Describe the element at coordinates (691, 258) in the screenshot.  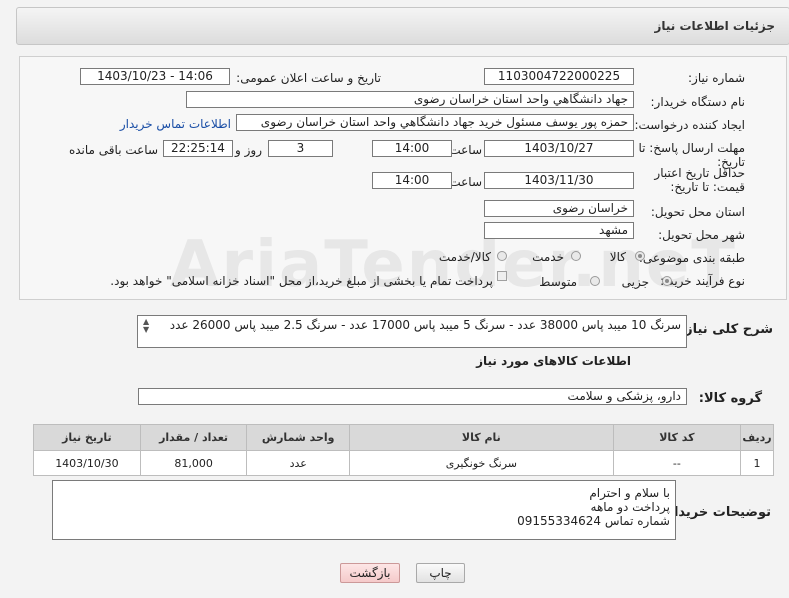
I see `category-label: طبقه بندی موضوعی:` at that location.